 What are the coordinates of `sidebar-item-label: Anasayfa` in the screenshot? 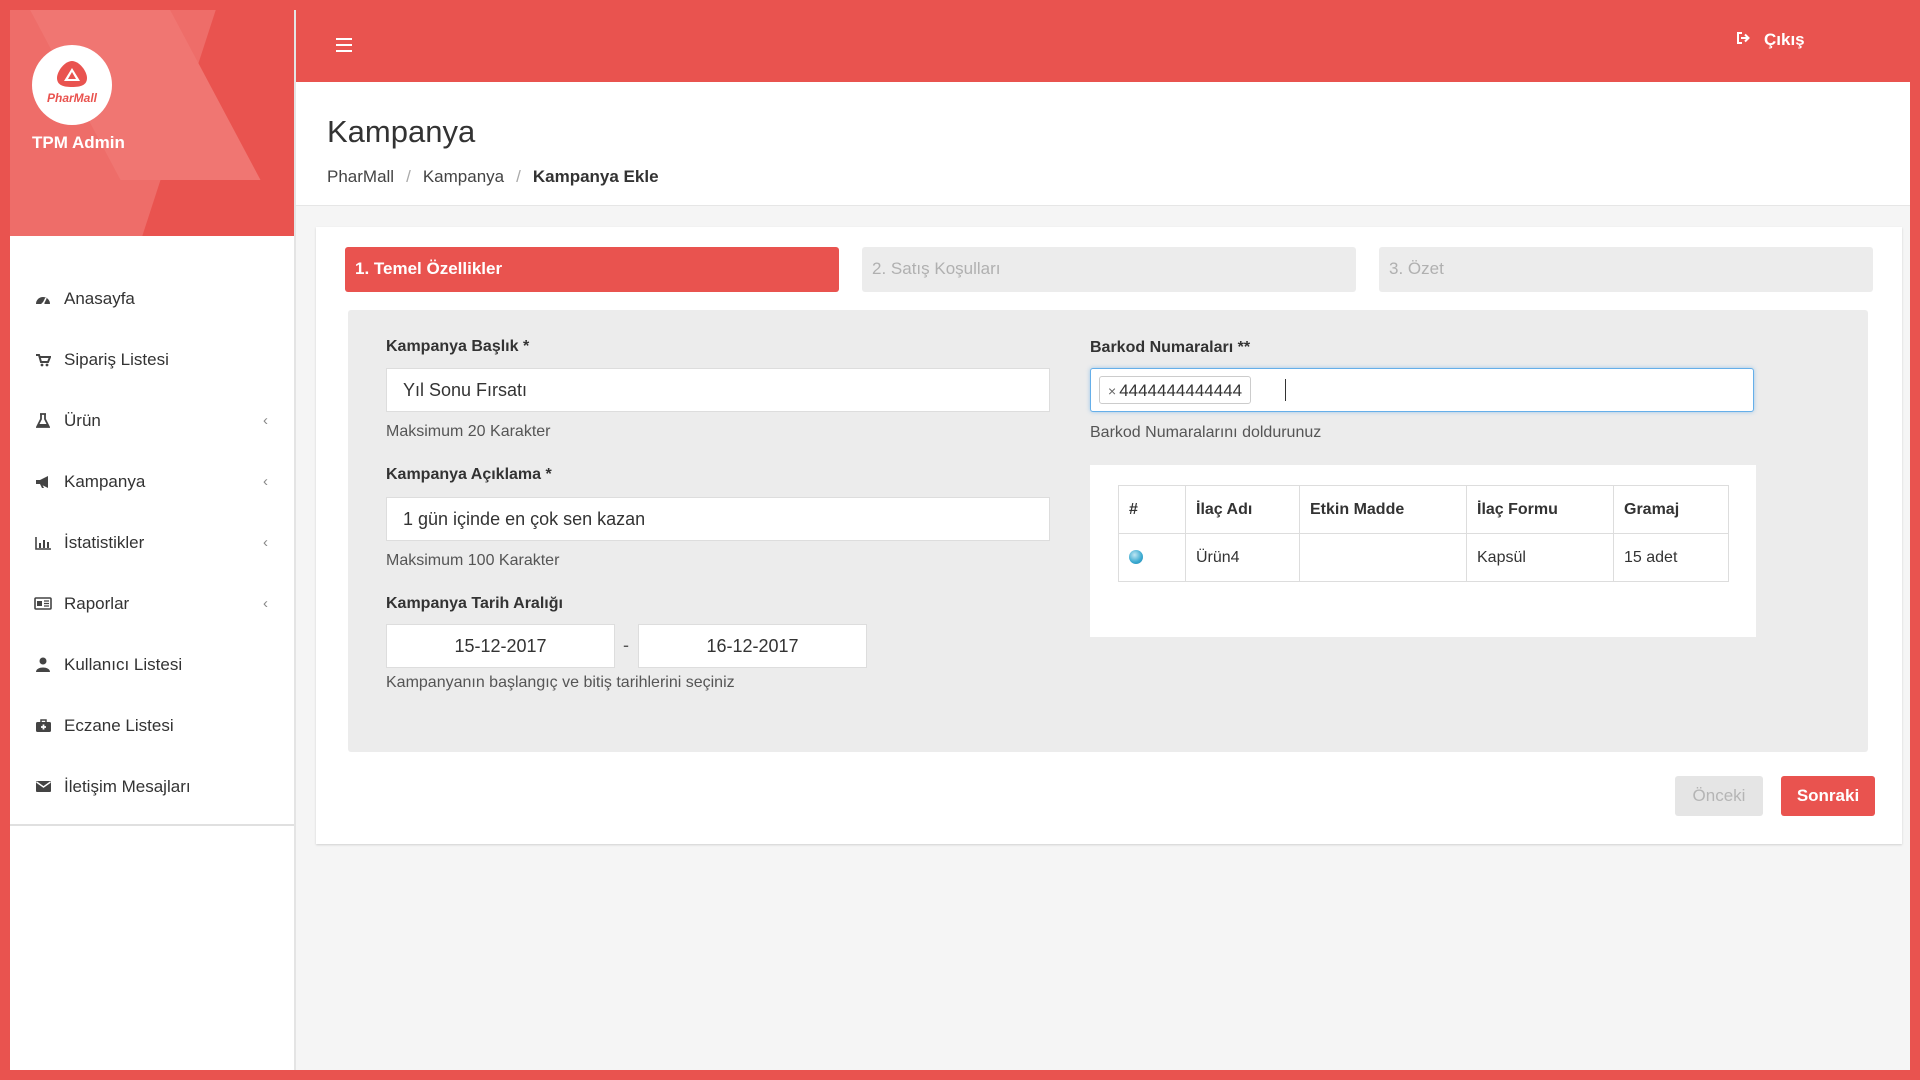 It's located at (99, 298).